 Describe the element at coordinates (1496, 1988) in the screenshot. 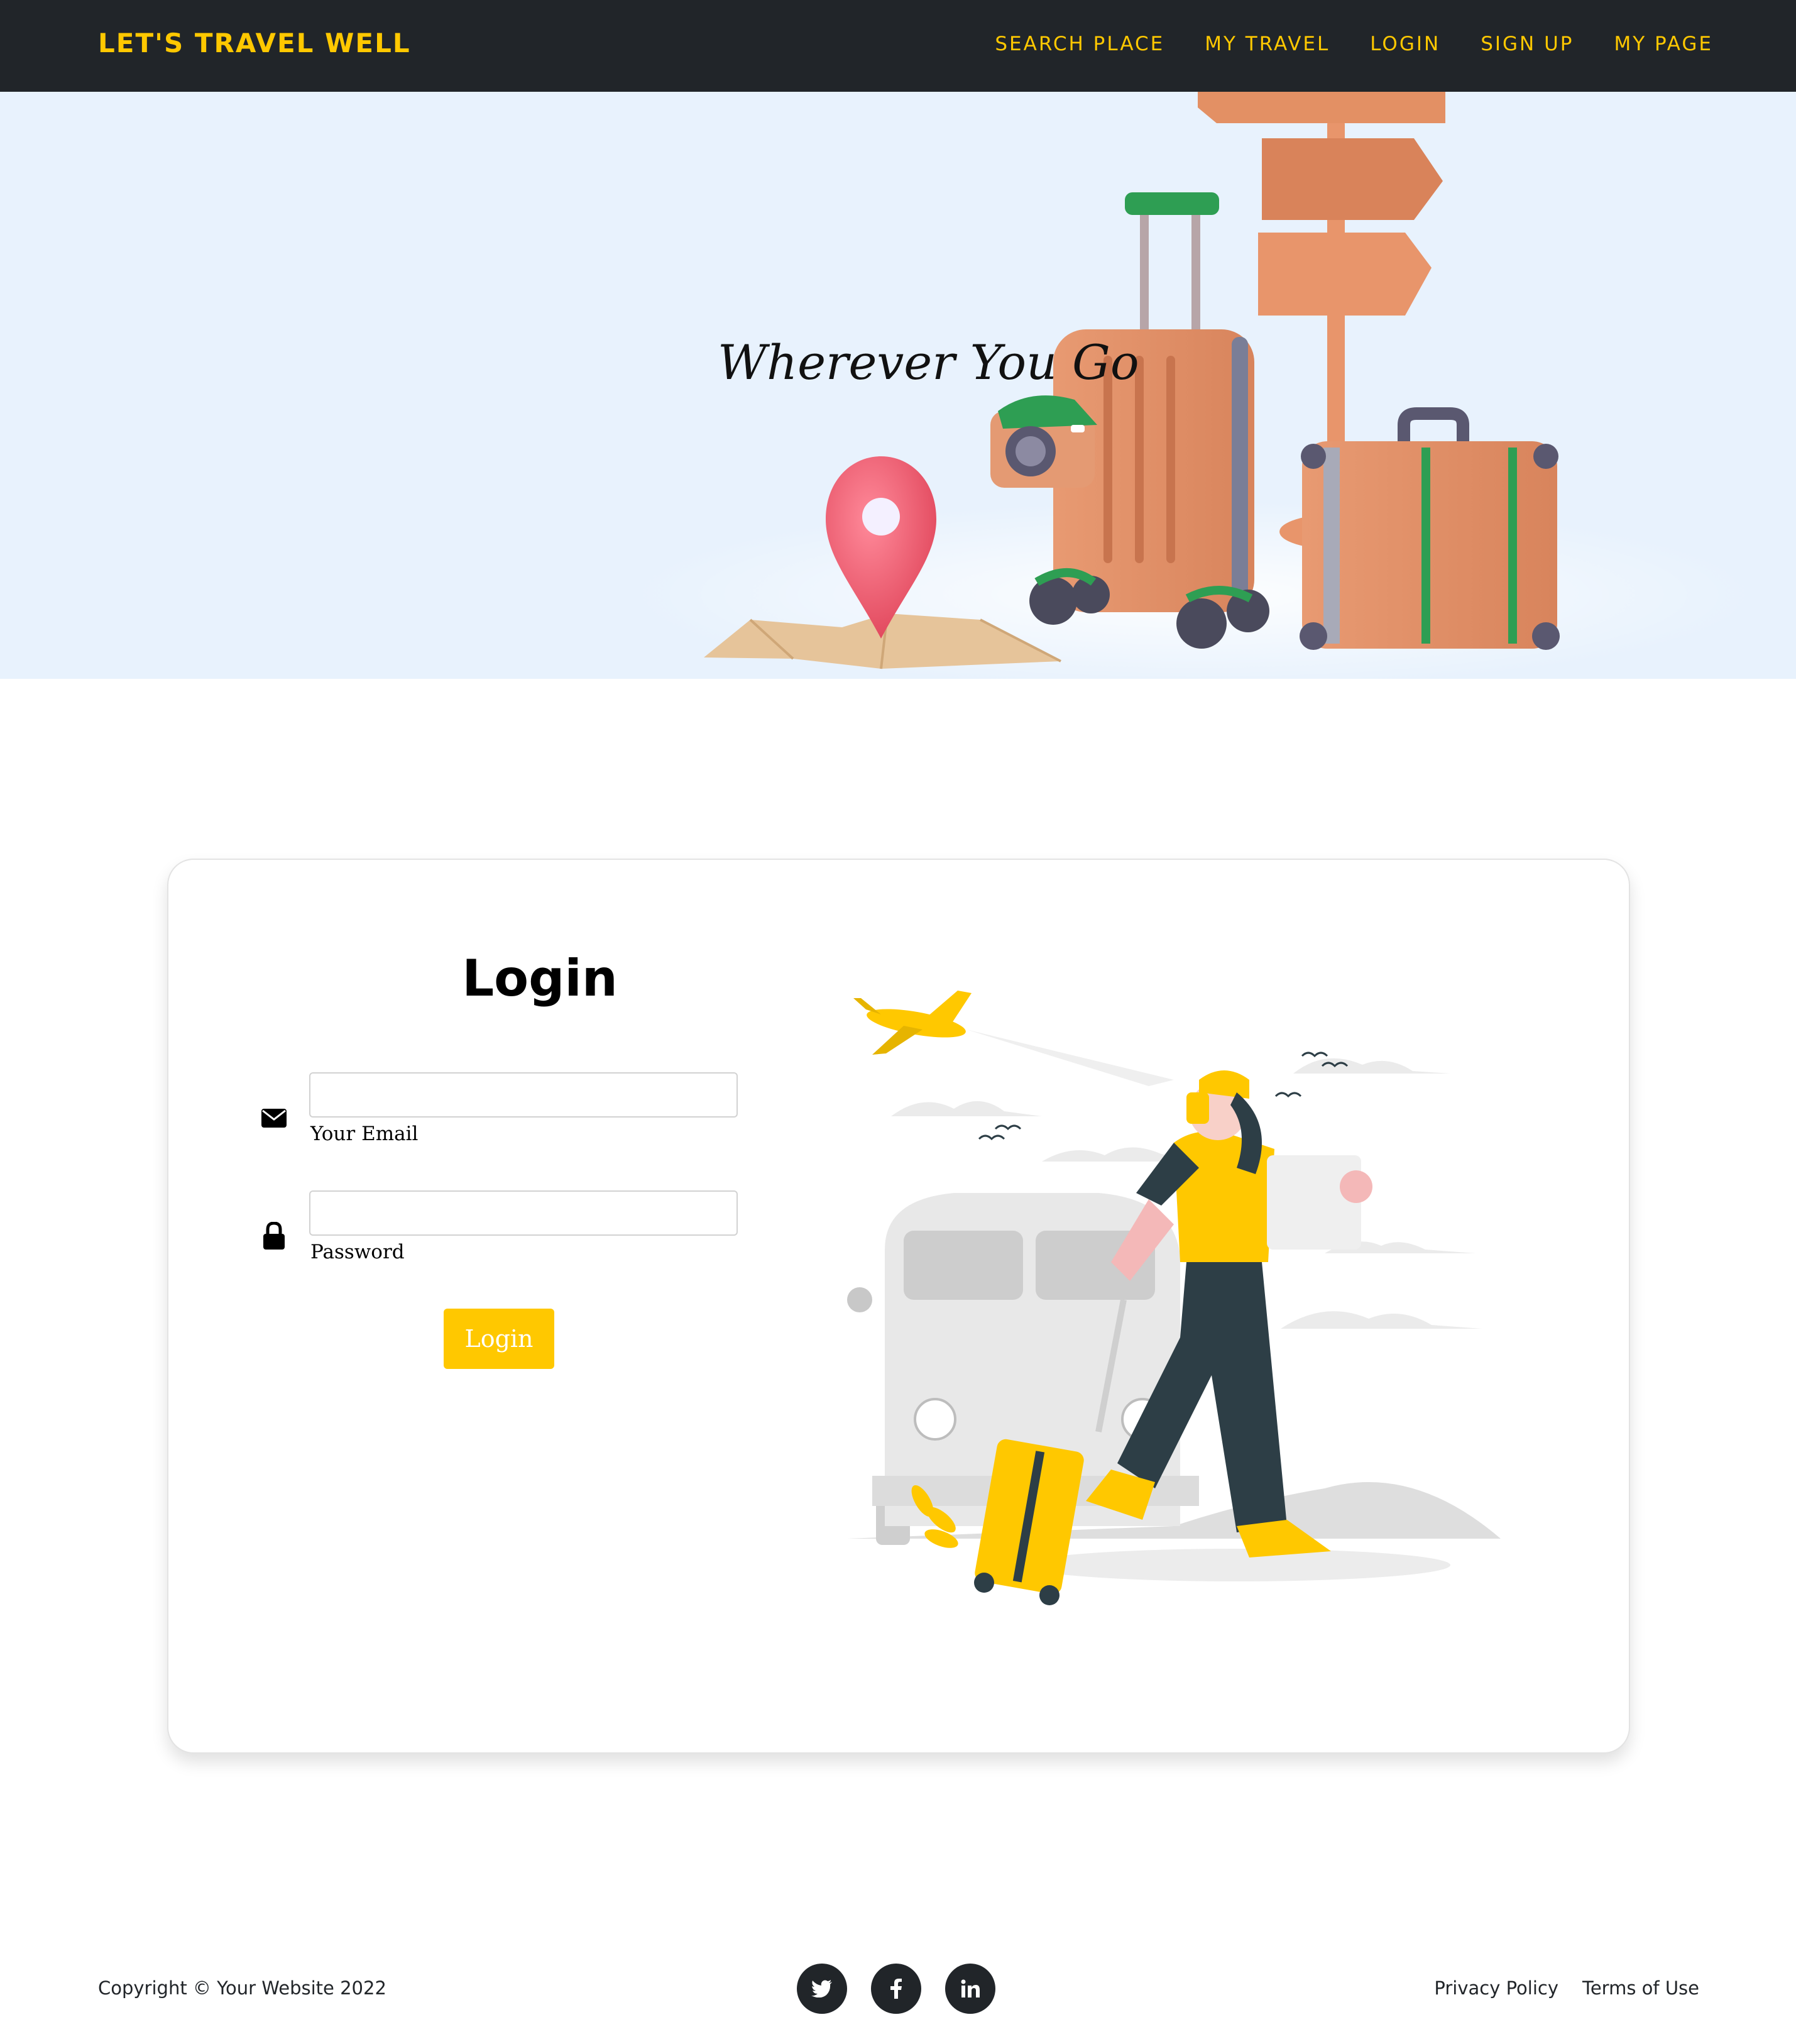

I see `privacy-policy-link: Privacy Policy` at that location.